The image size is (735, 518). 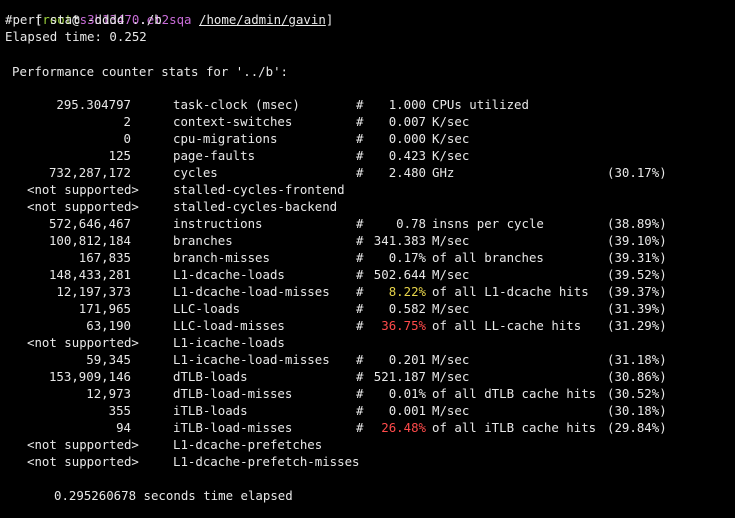 What do you see at coordinates (367, 189) in the screenshot?
I see `counter-row: <not supported> stalled-cycles-frontend` at bounding box center [367, 189].